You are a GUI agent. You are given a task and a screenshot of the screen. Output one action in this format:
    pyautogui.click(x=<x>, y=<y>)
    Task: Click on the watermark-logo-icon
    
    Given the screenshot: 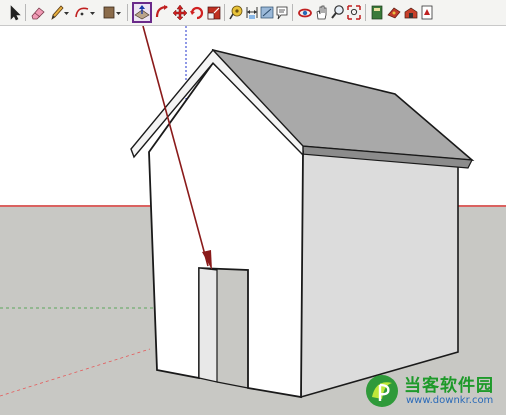 What is the action you would take?
    pyautogui.click(x=382, y=391)
    